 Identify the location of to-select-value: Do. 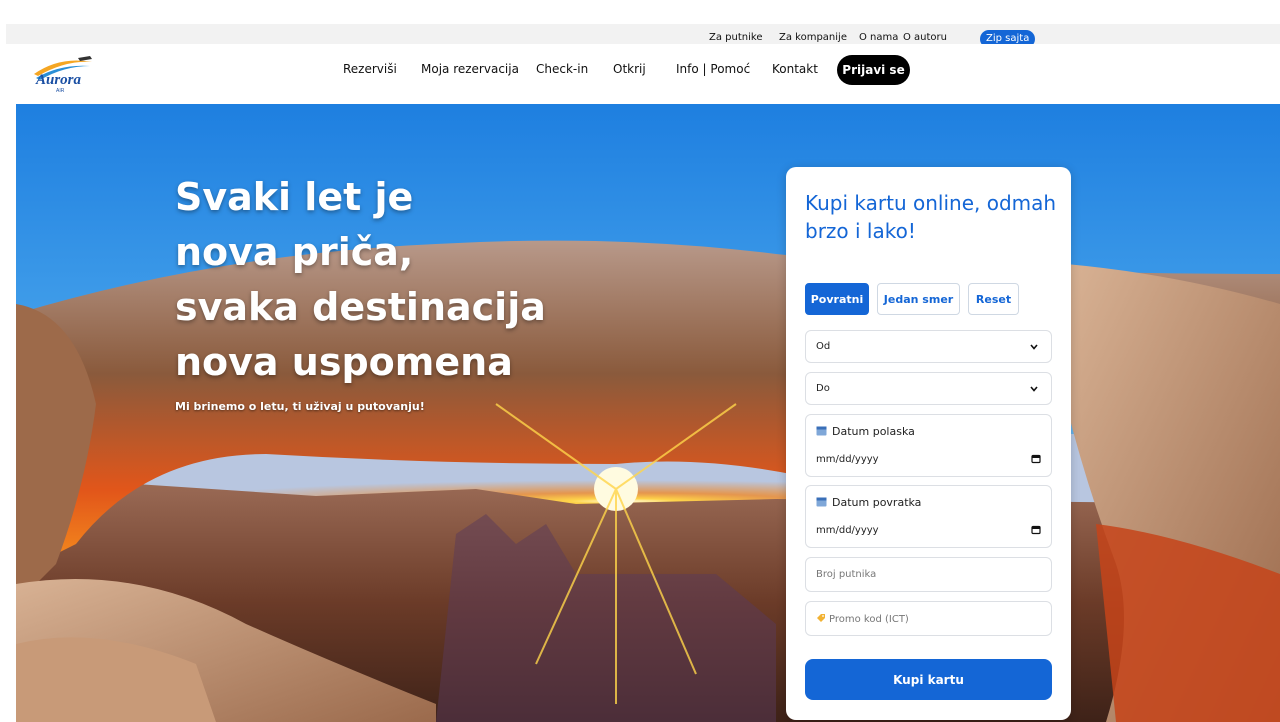
(823, 388).